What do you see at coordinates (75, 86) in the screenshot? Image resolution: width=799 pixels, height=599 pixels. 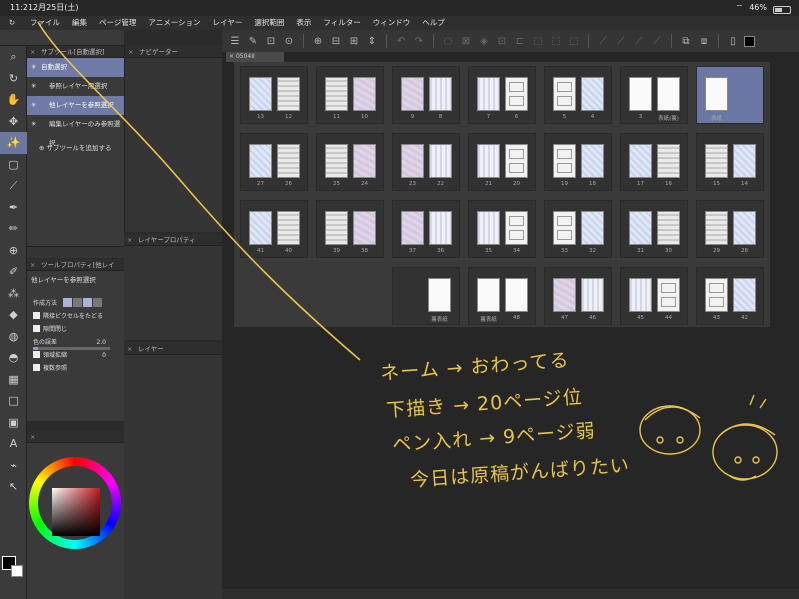 I see `subtool-item-ref-layer: ✳ 参照レイヤー用選択` at bounding box center [75, 86].